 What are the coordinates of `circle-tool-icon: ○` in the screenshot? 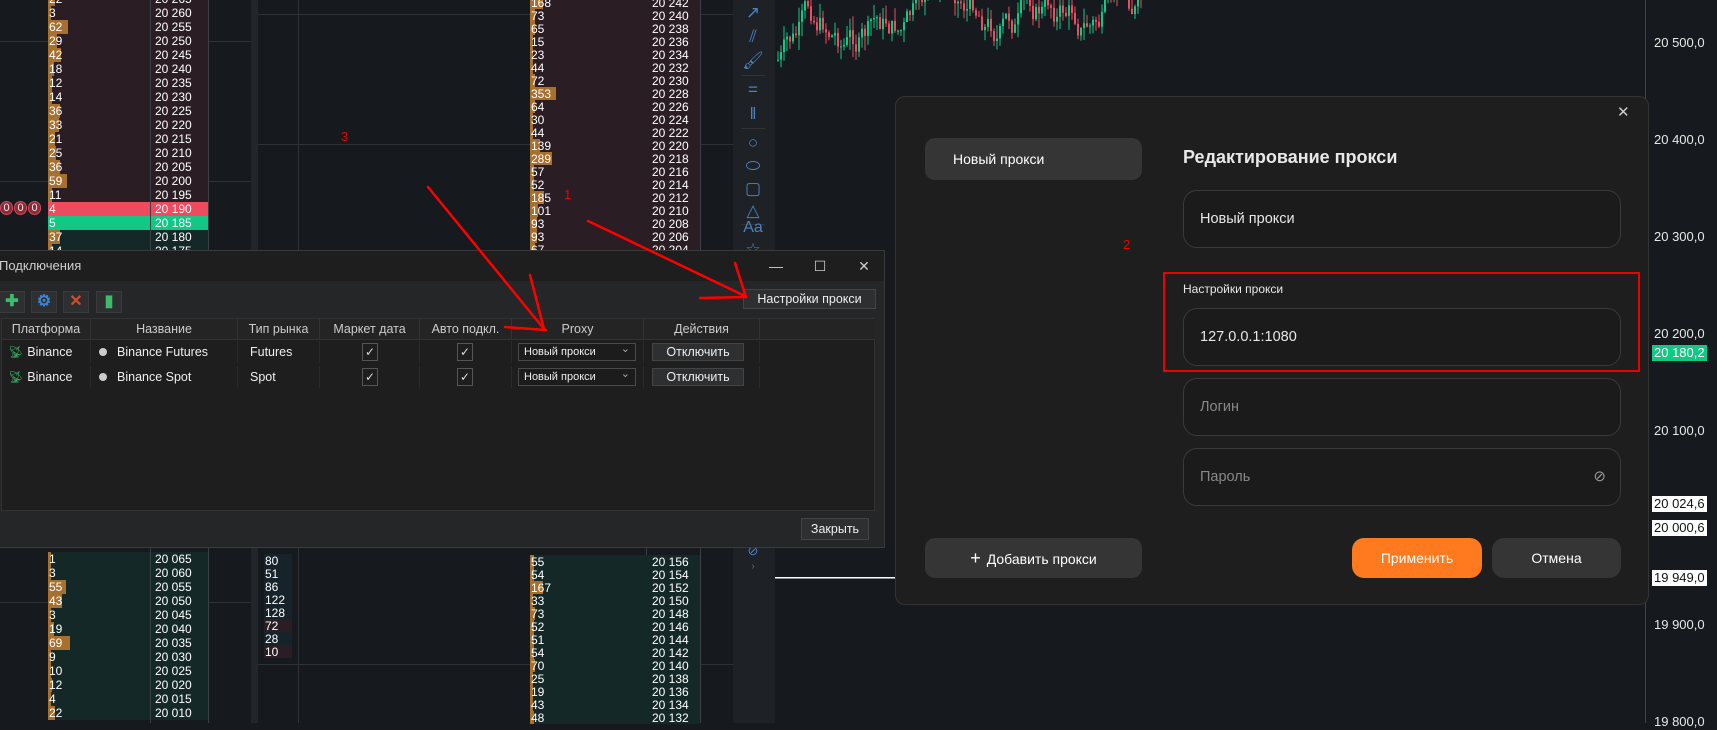 It's located at (753, 143).